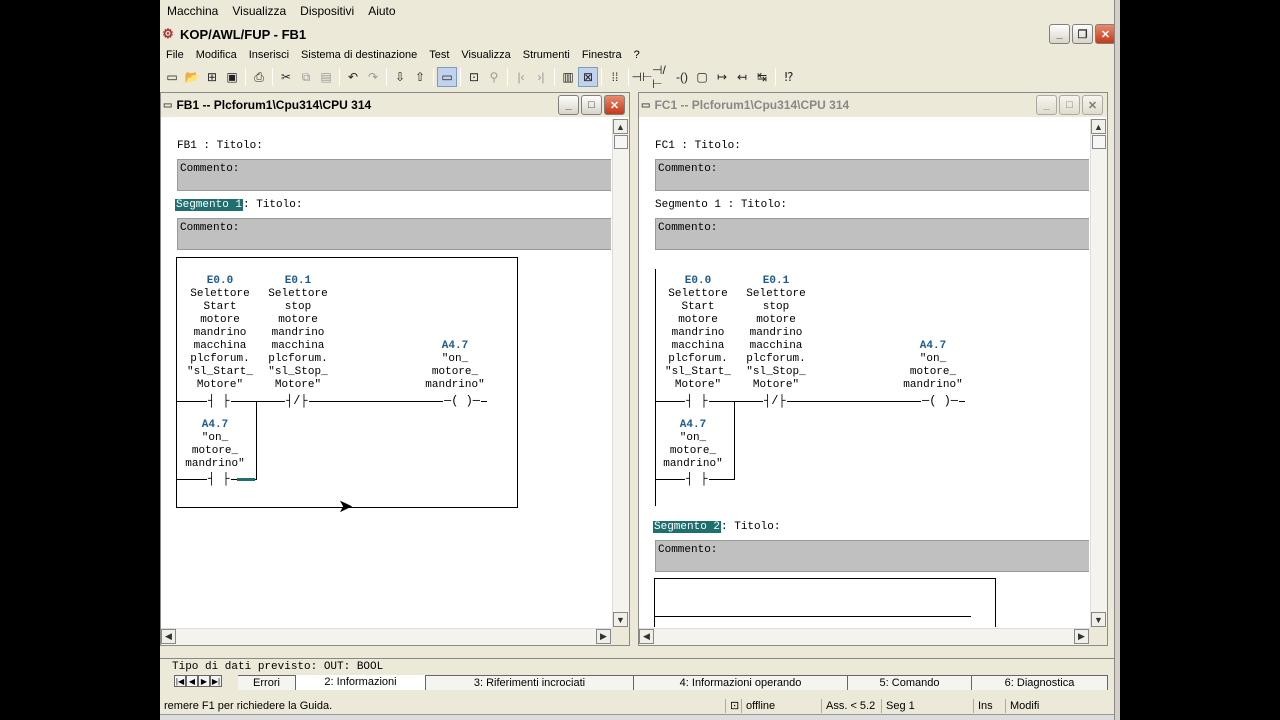  What do you see at coordinates (485, 55) in the screenshot?
I see `menu-visualizza: Visualizza` at bounding box center [485, 55].